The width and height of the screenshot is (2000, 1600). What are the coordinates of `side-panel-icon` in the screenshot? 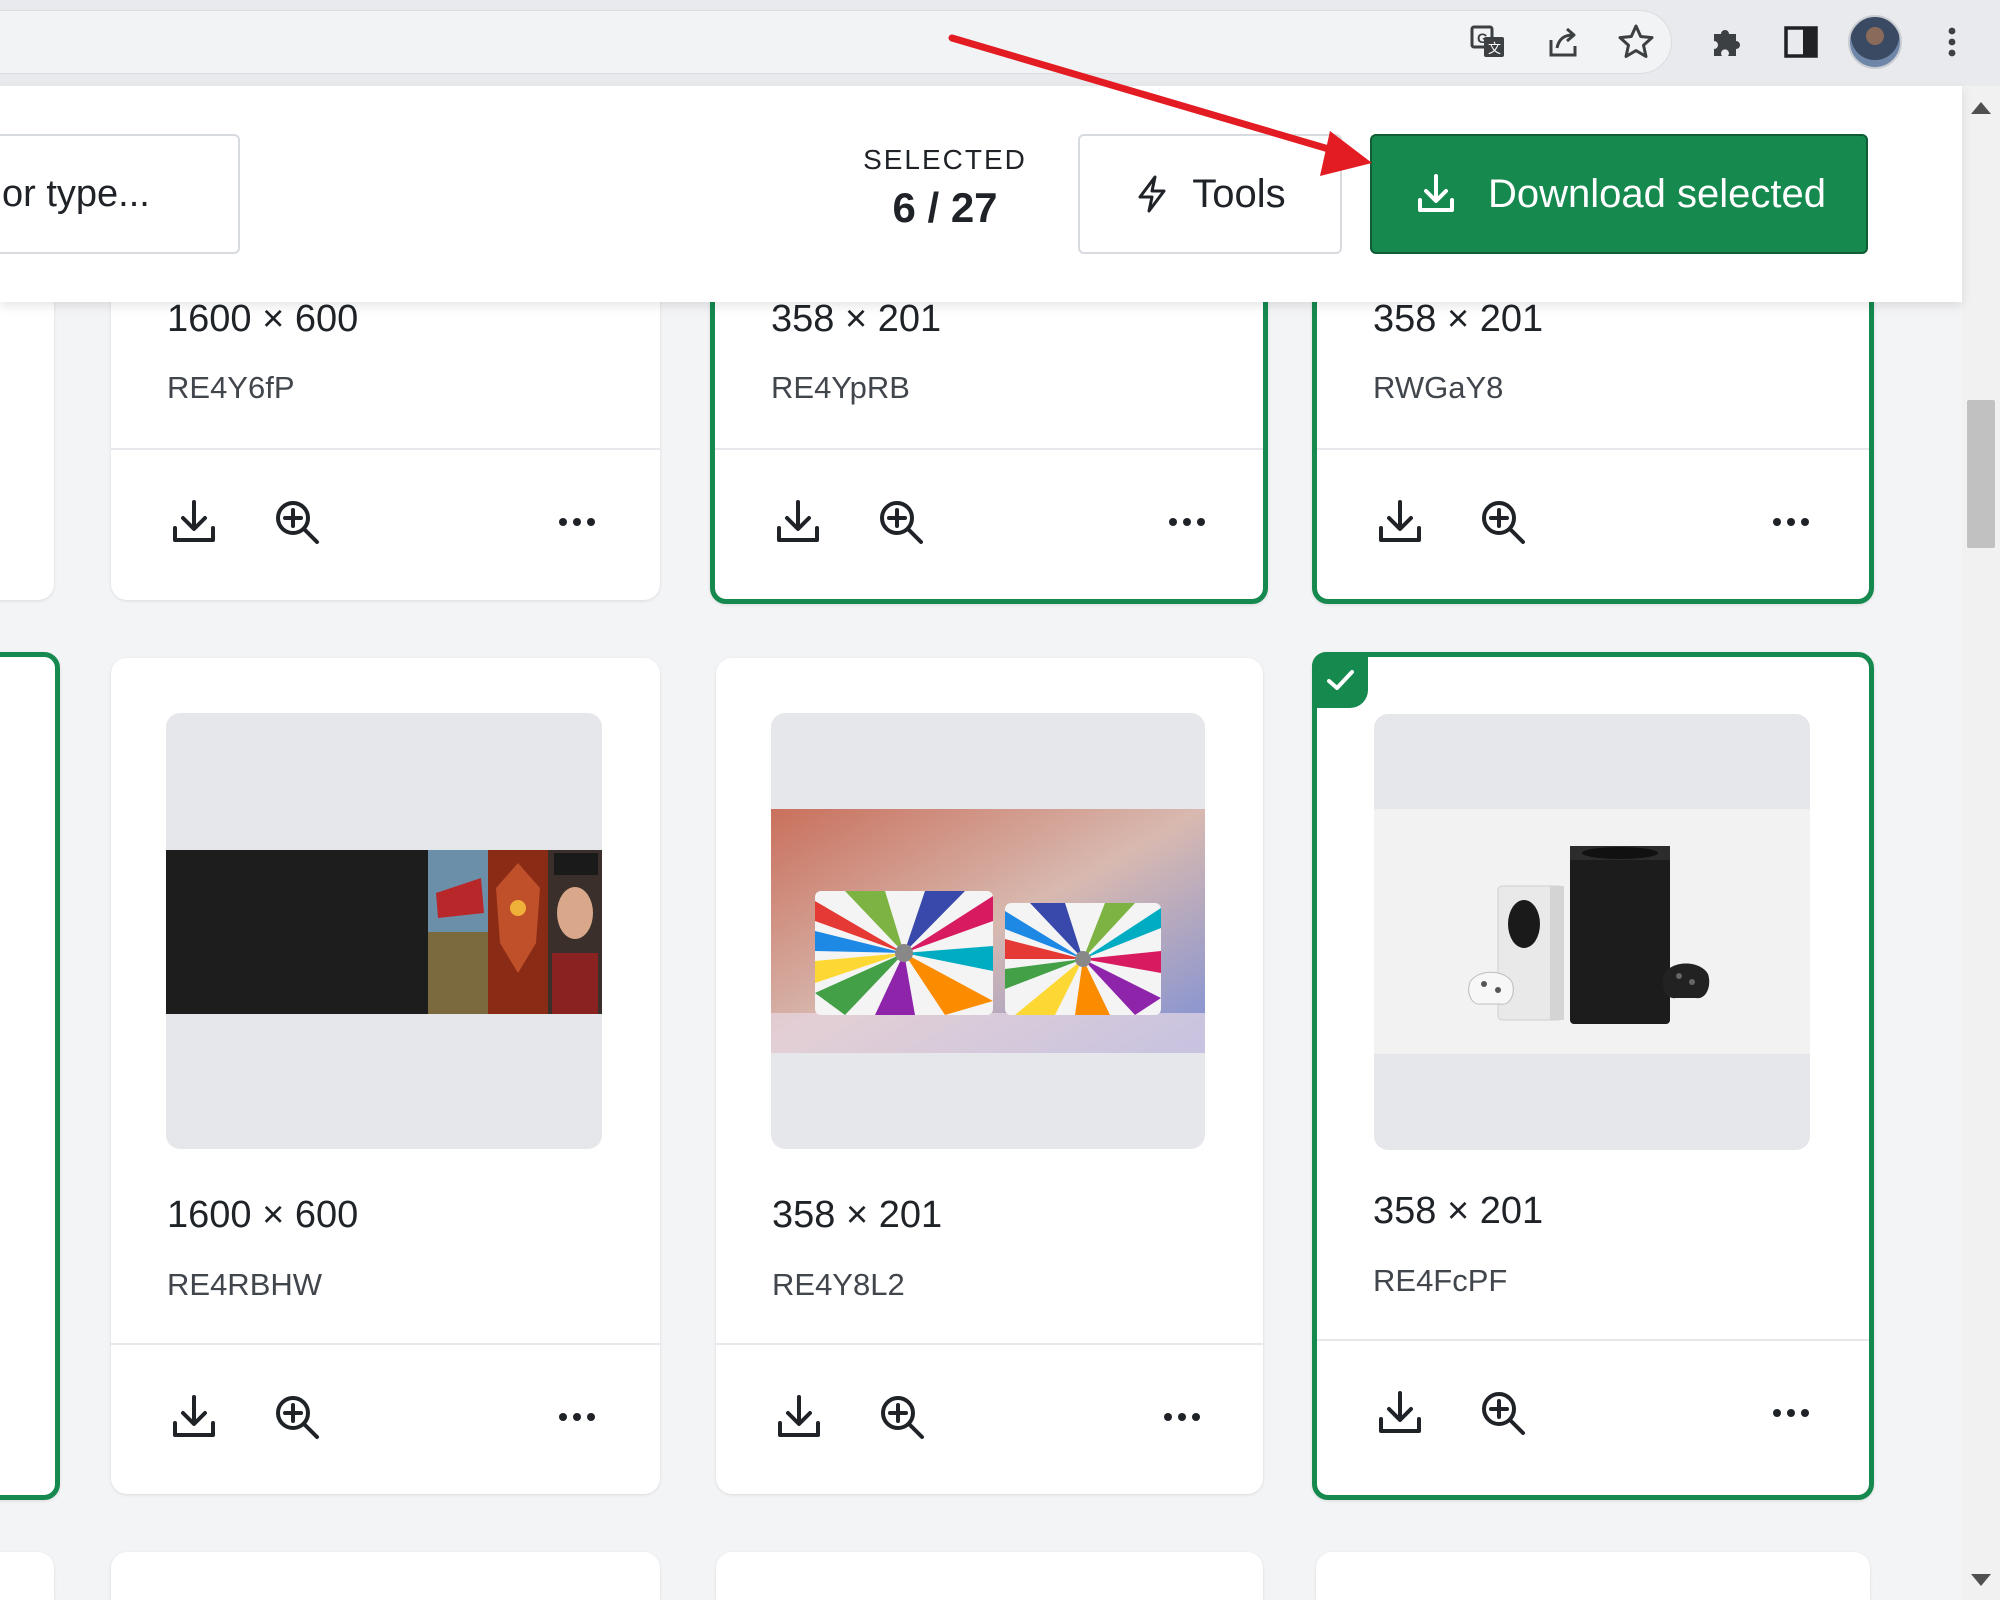 It's located at (1801, 42).